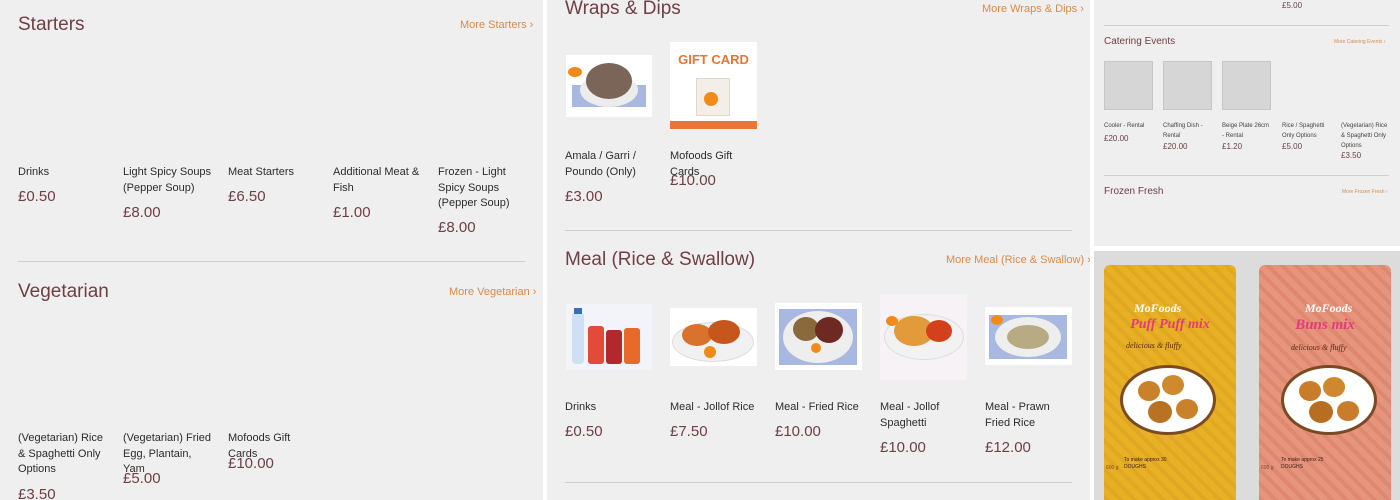  I want to click on product-name: Meal - Jollof Rice, so click(715, 408).